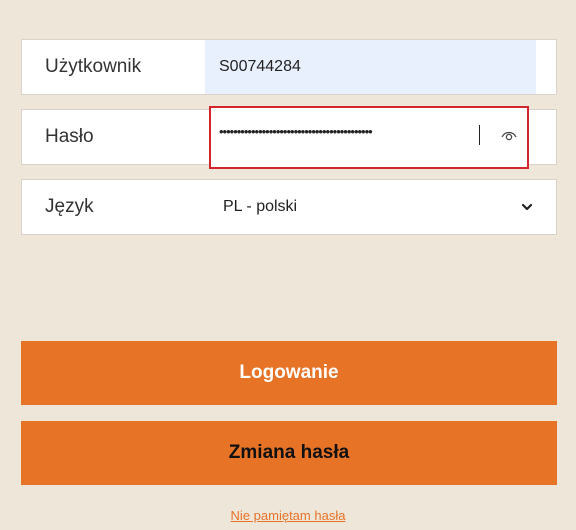 This screenshot has width=576, height=530. Describe the element at coordinates (69, 206) in the screenshot. I see `language-label: Język` at that location.